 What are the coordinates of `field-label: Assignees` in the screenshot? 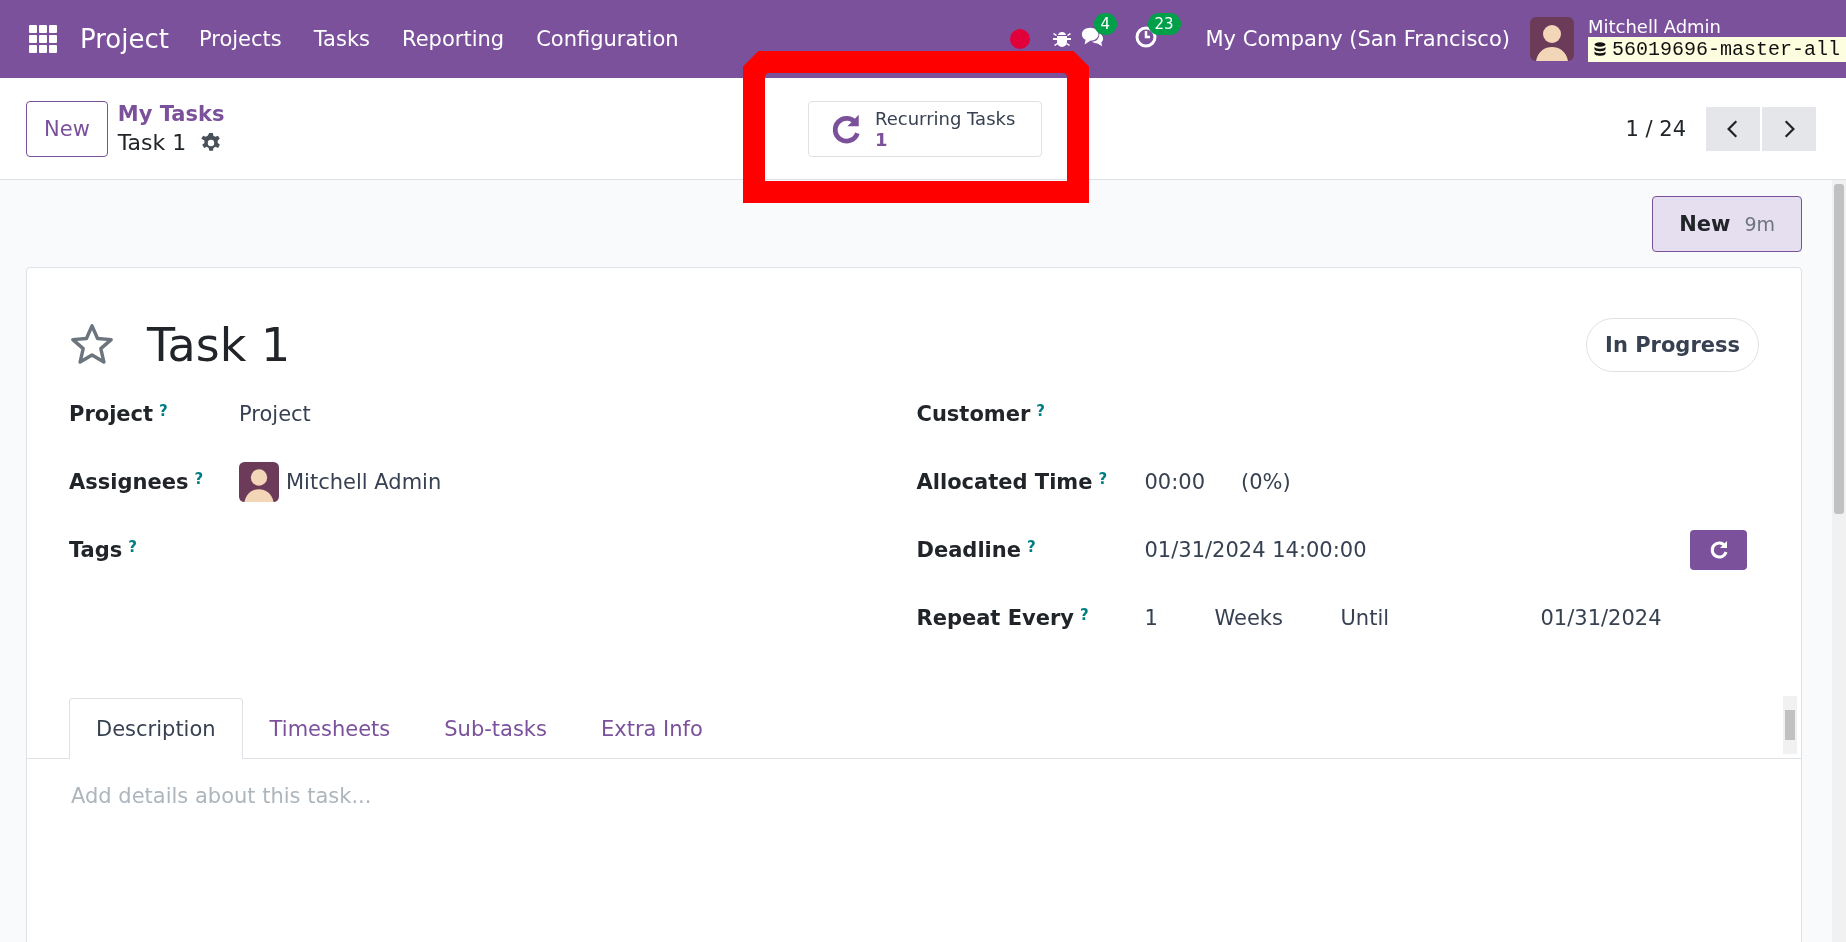 It's located at (129, 482).